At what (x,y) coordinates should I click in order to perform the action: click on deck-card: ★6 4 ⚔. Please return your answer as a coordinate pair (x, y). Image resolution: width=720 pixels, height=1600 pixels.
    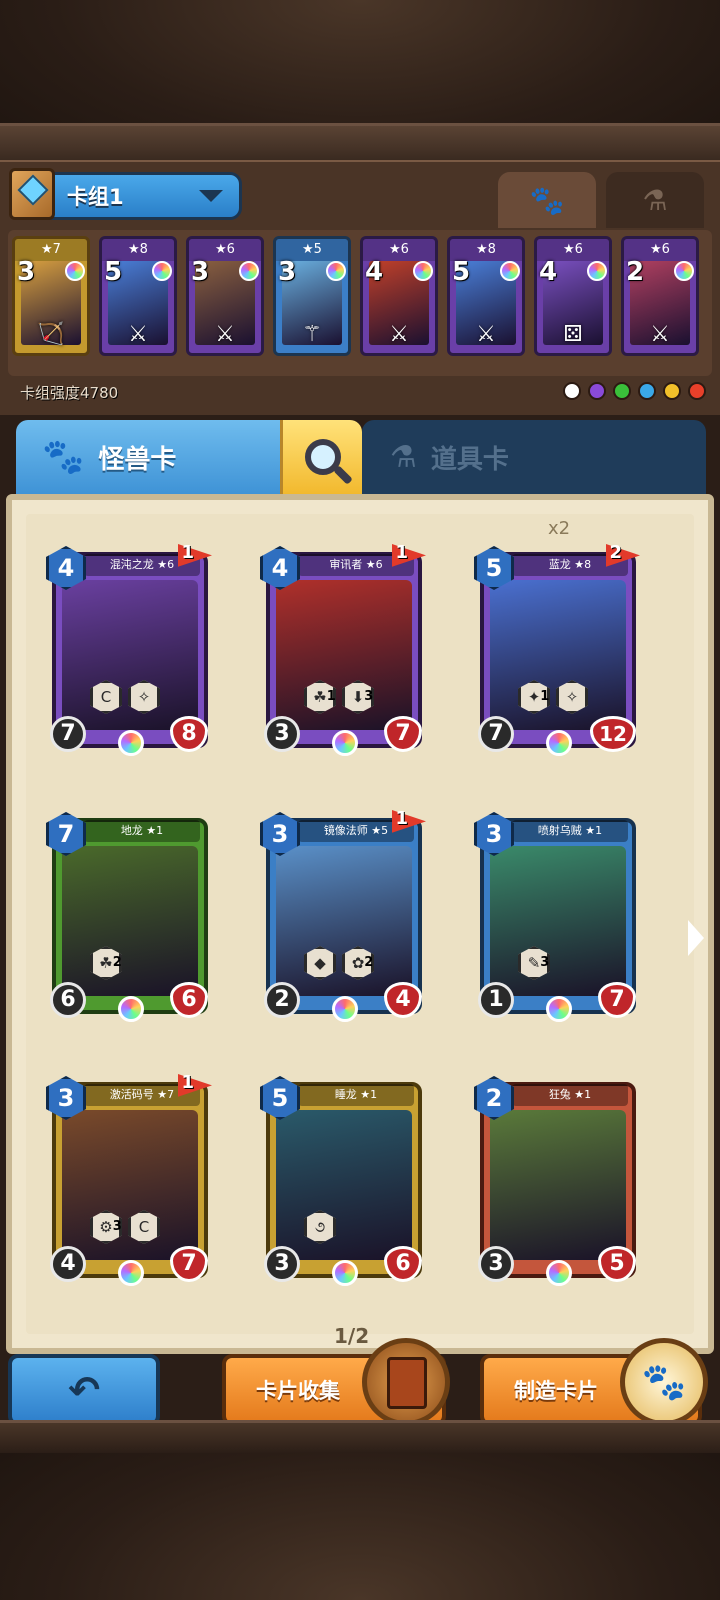
    Looking at the image, I should click on (399, 296).